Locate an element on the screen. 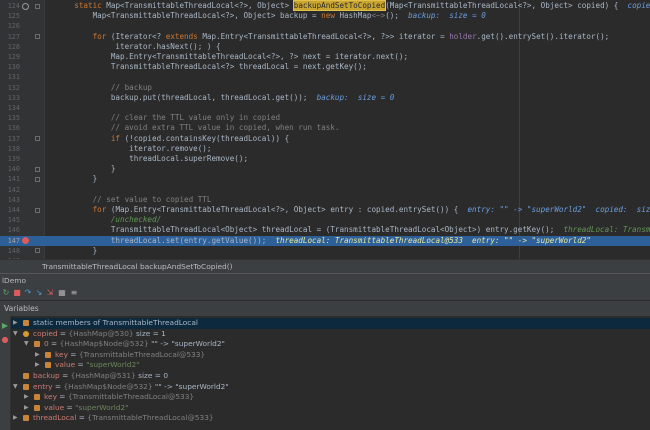 This screenshot has width=650, height=430. line-number: 146 is located at coordinates (10, 230).